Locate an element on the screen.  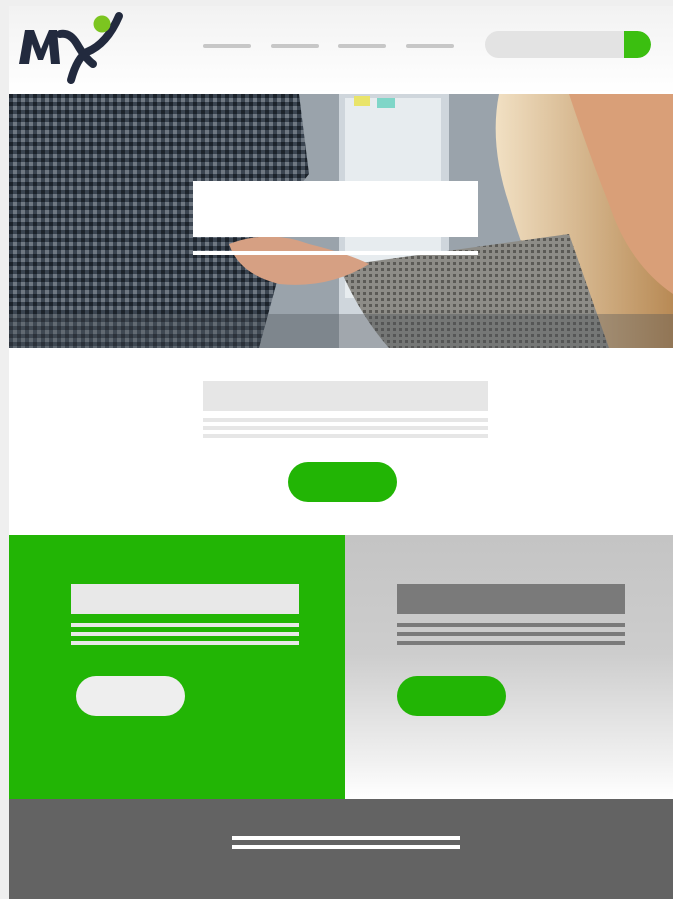
site-header is located at coordinates (341, 50).